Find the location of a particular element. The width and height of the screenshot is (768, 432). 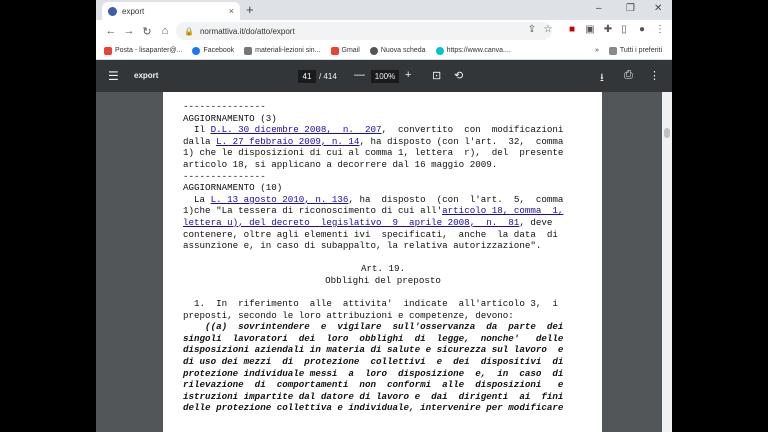

tab-strip: export × + – ❐ ✕ is located at coordinates (384, 10).